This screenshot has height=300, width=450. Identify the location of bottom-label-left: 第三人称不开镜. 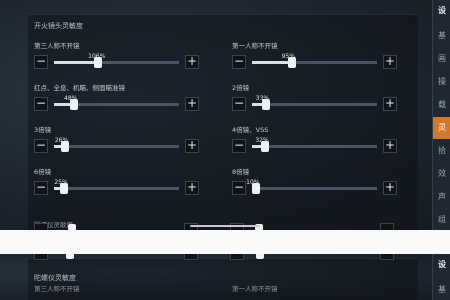
(57, 289).